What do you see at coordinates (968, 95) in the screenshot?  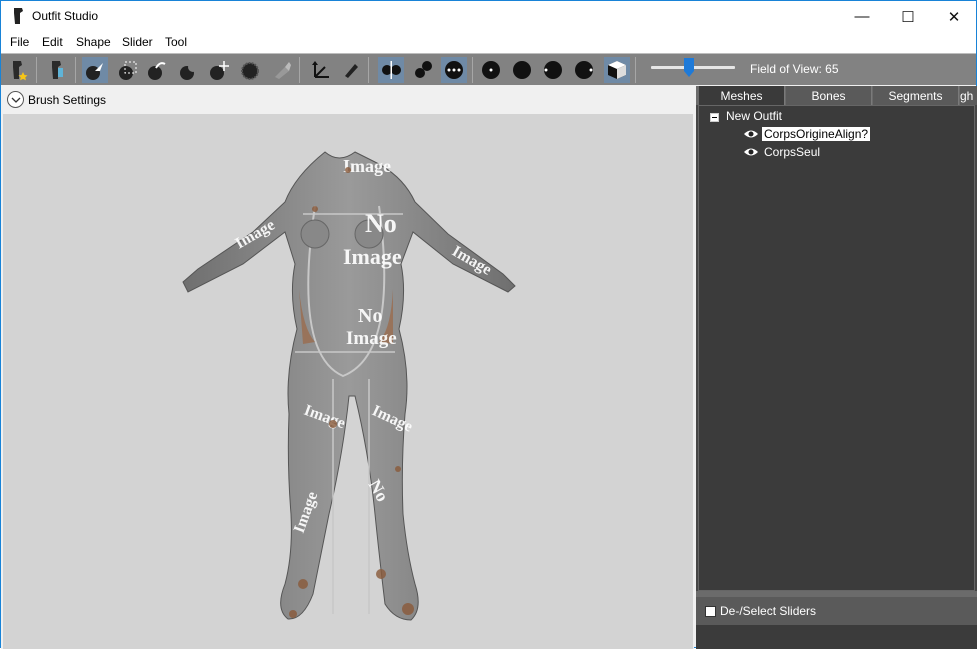 I see `tab-partitions-truncated: gh` at bounding box center [968, 95].